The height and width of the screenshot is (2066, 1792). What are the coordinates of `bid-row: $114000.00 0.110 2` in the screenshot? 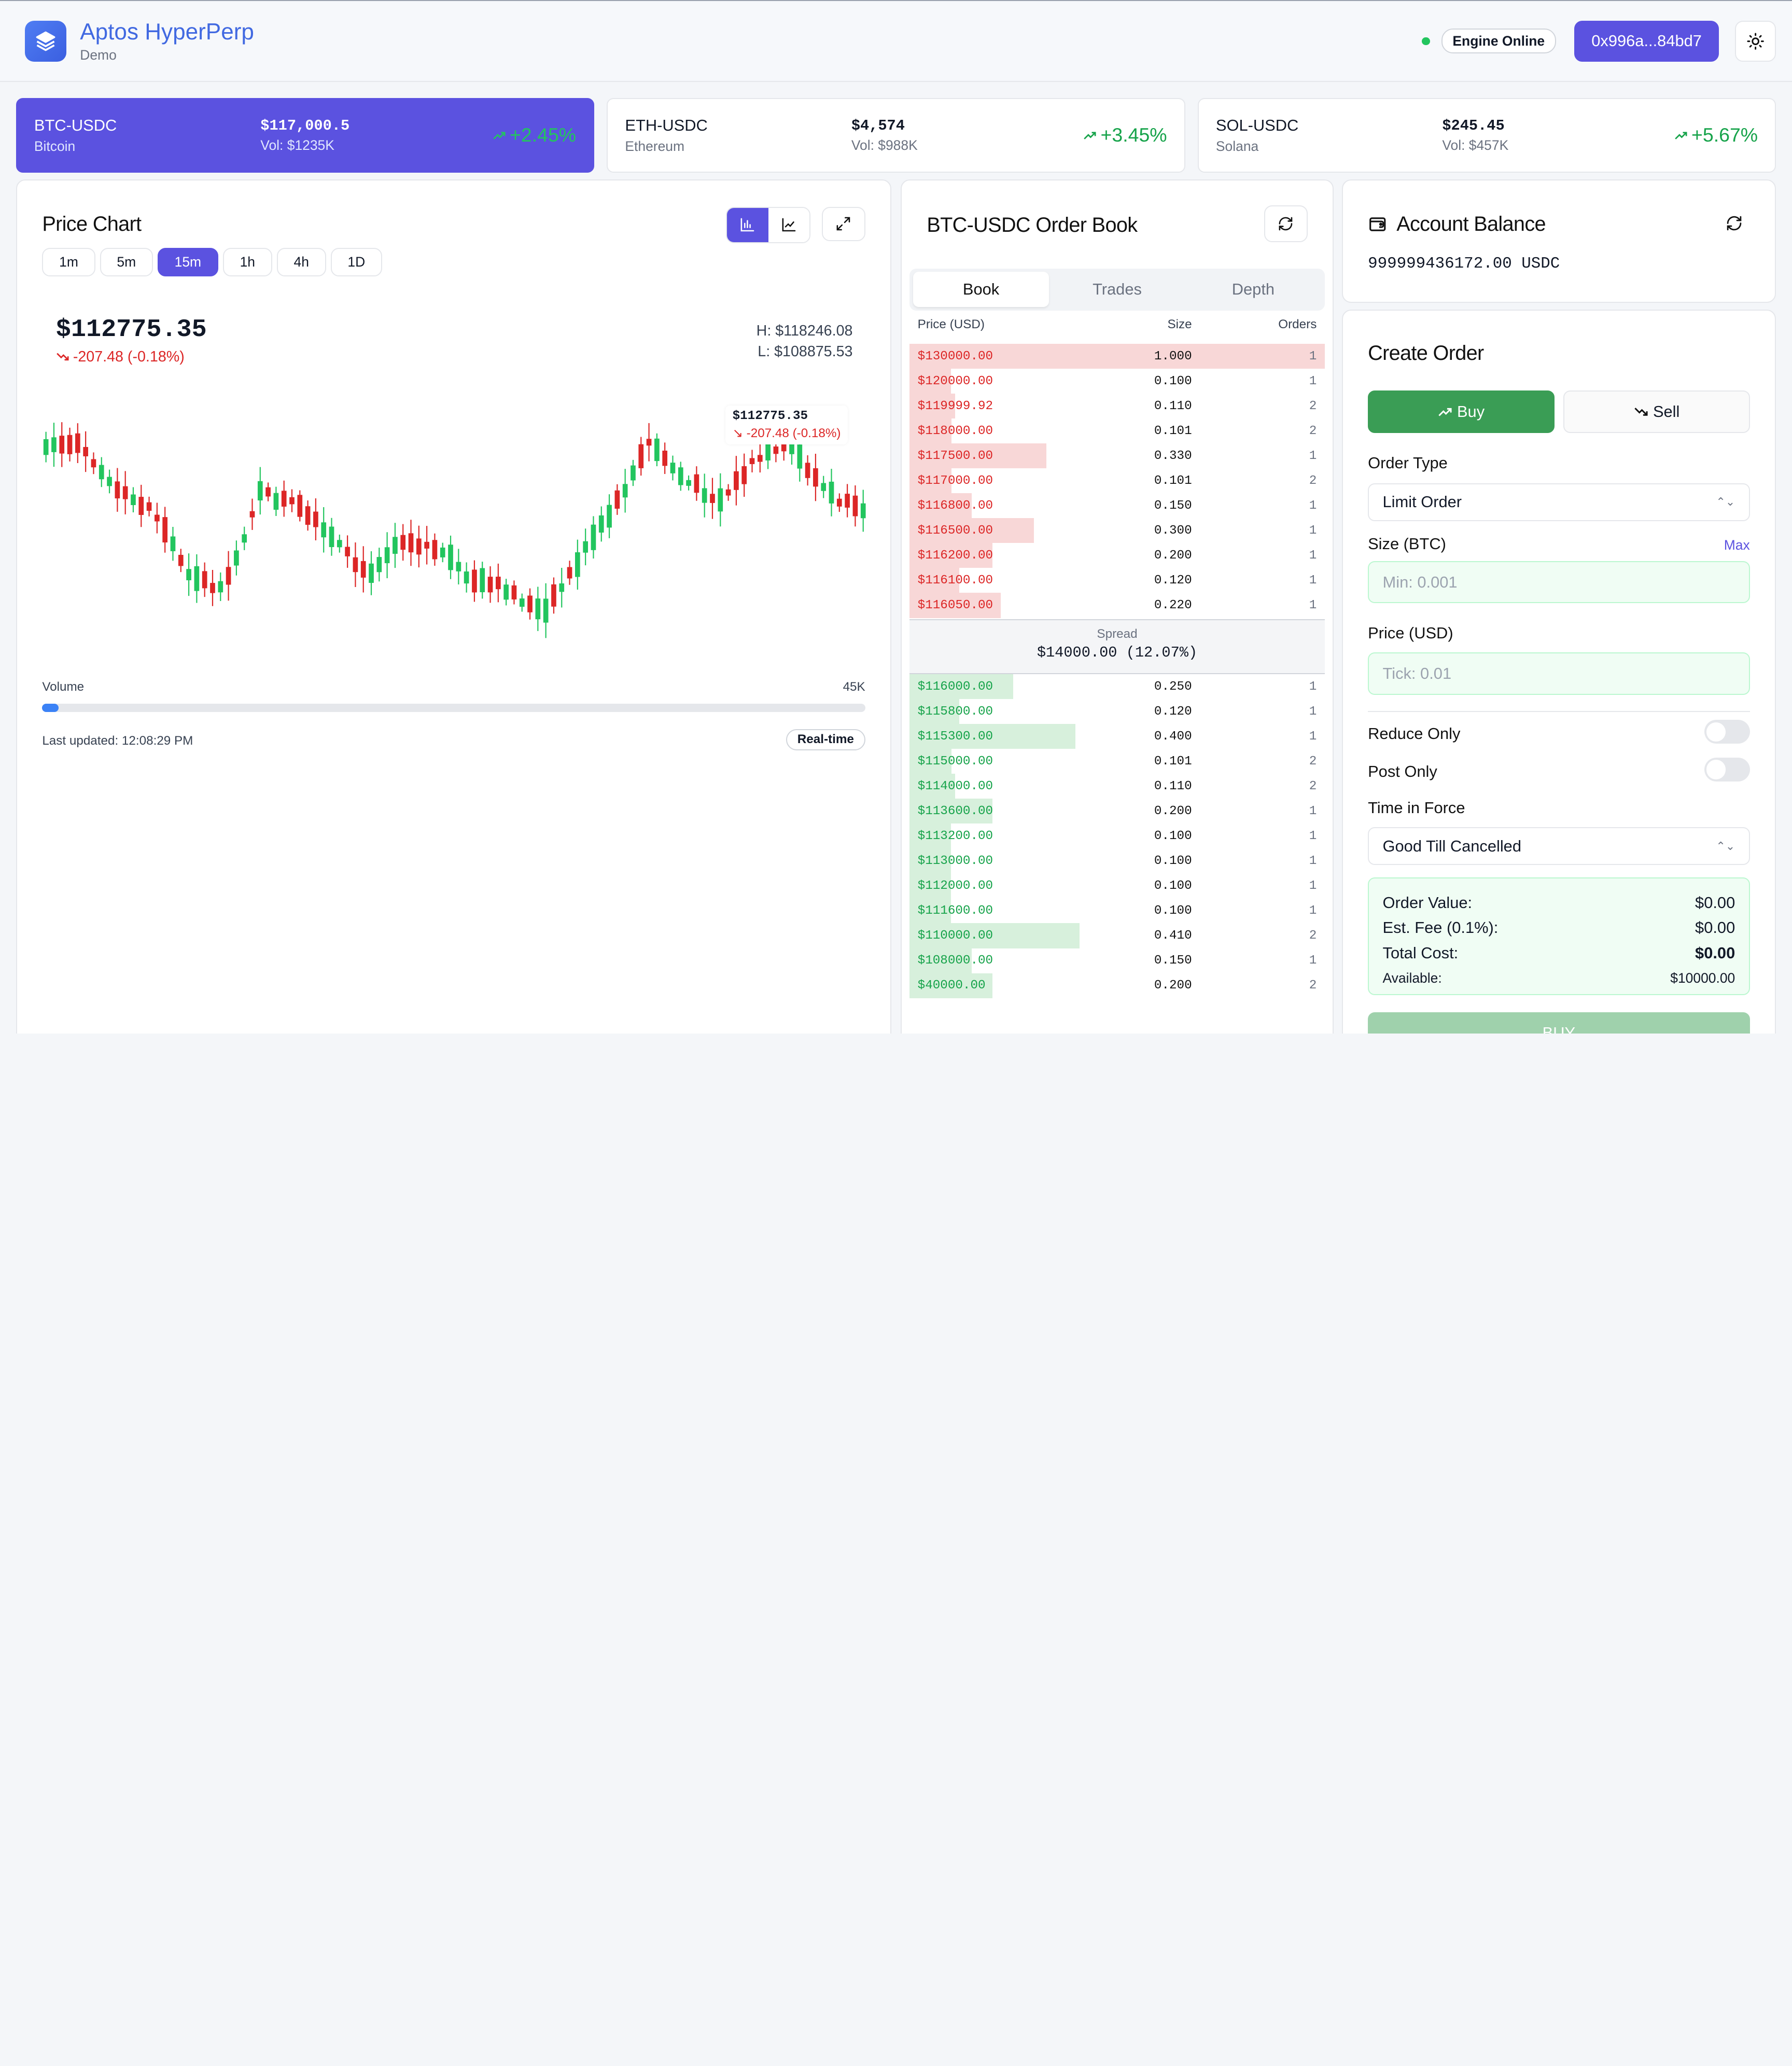 It's located at (1117, 786).